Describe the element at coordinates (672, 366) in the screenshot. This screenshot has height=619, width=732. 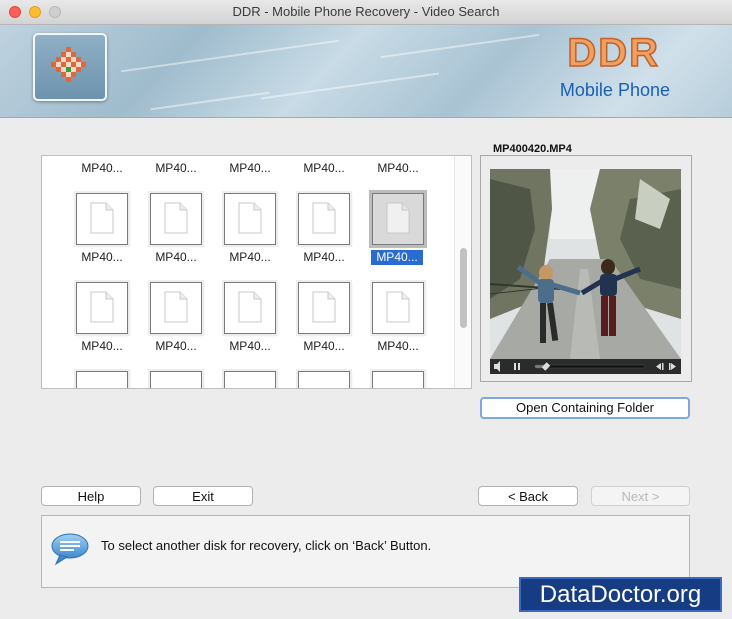
I see `forward-icon` at that location.